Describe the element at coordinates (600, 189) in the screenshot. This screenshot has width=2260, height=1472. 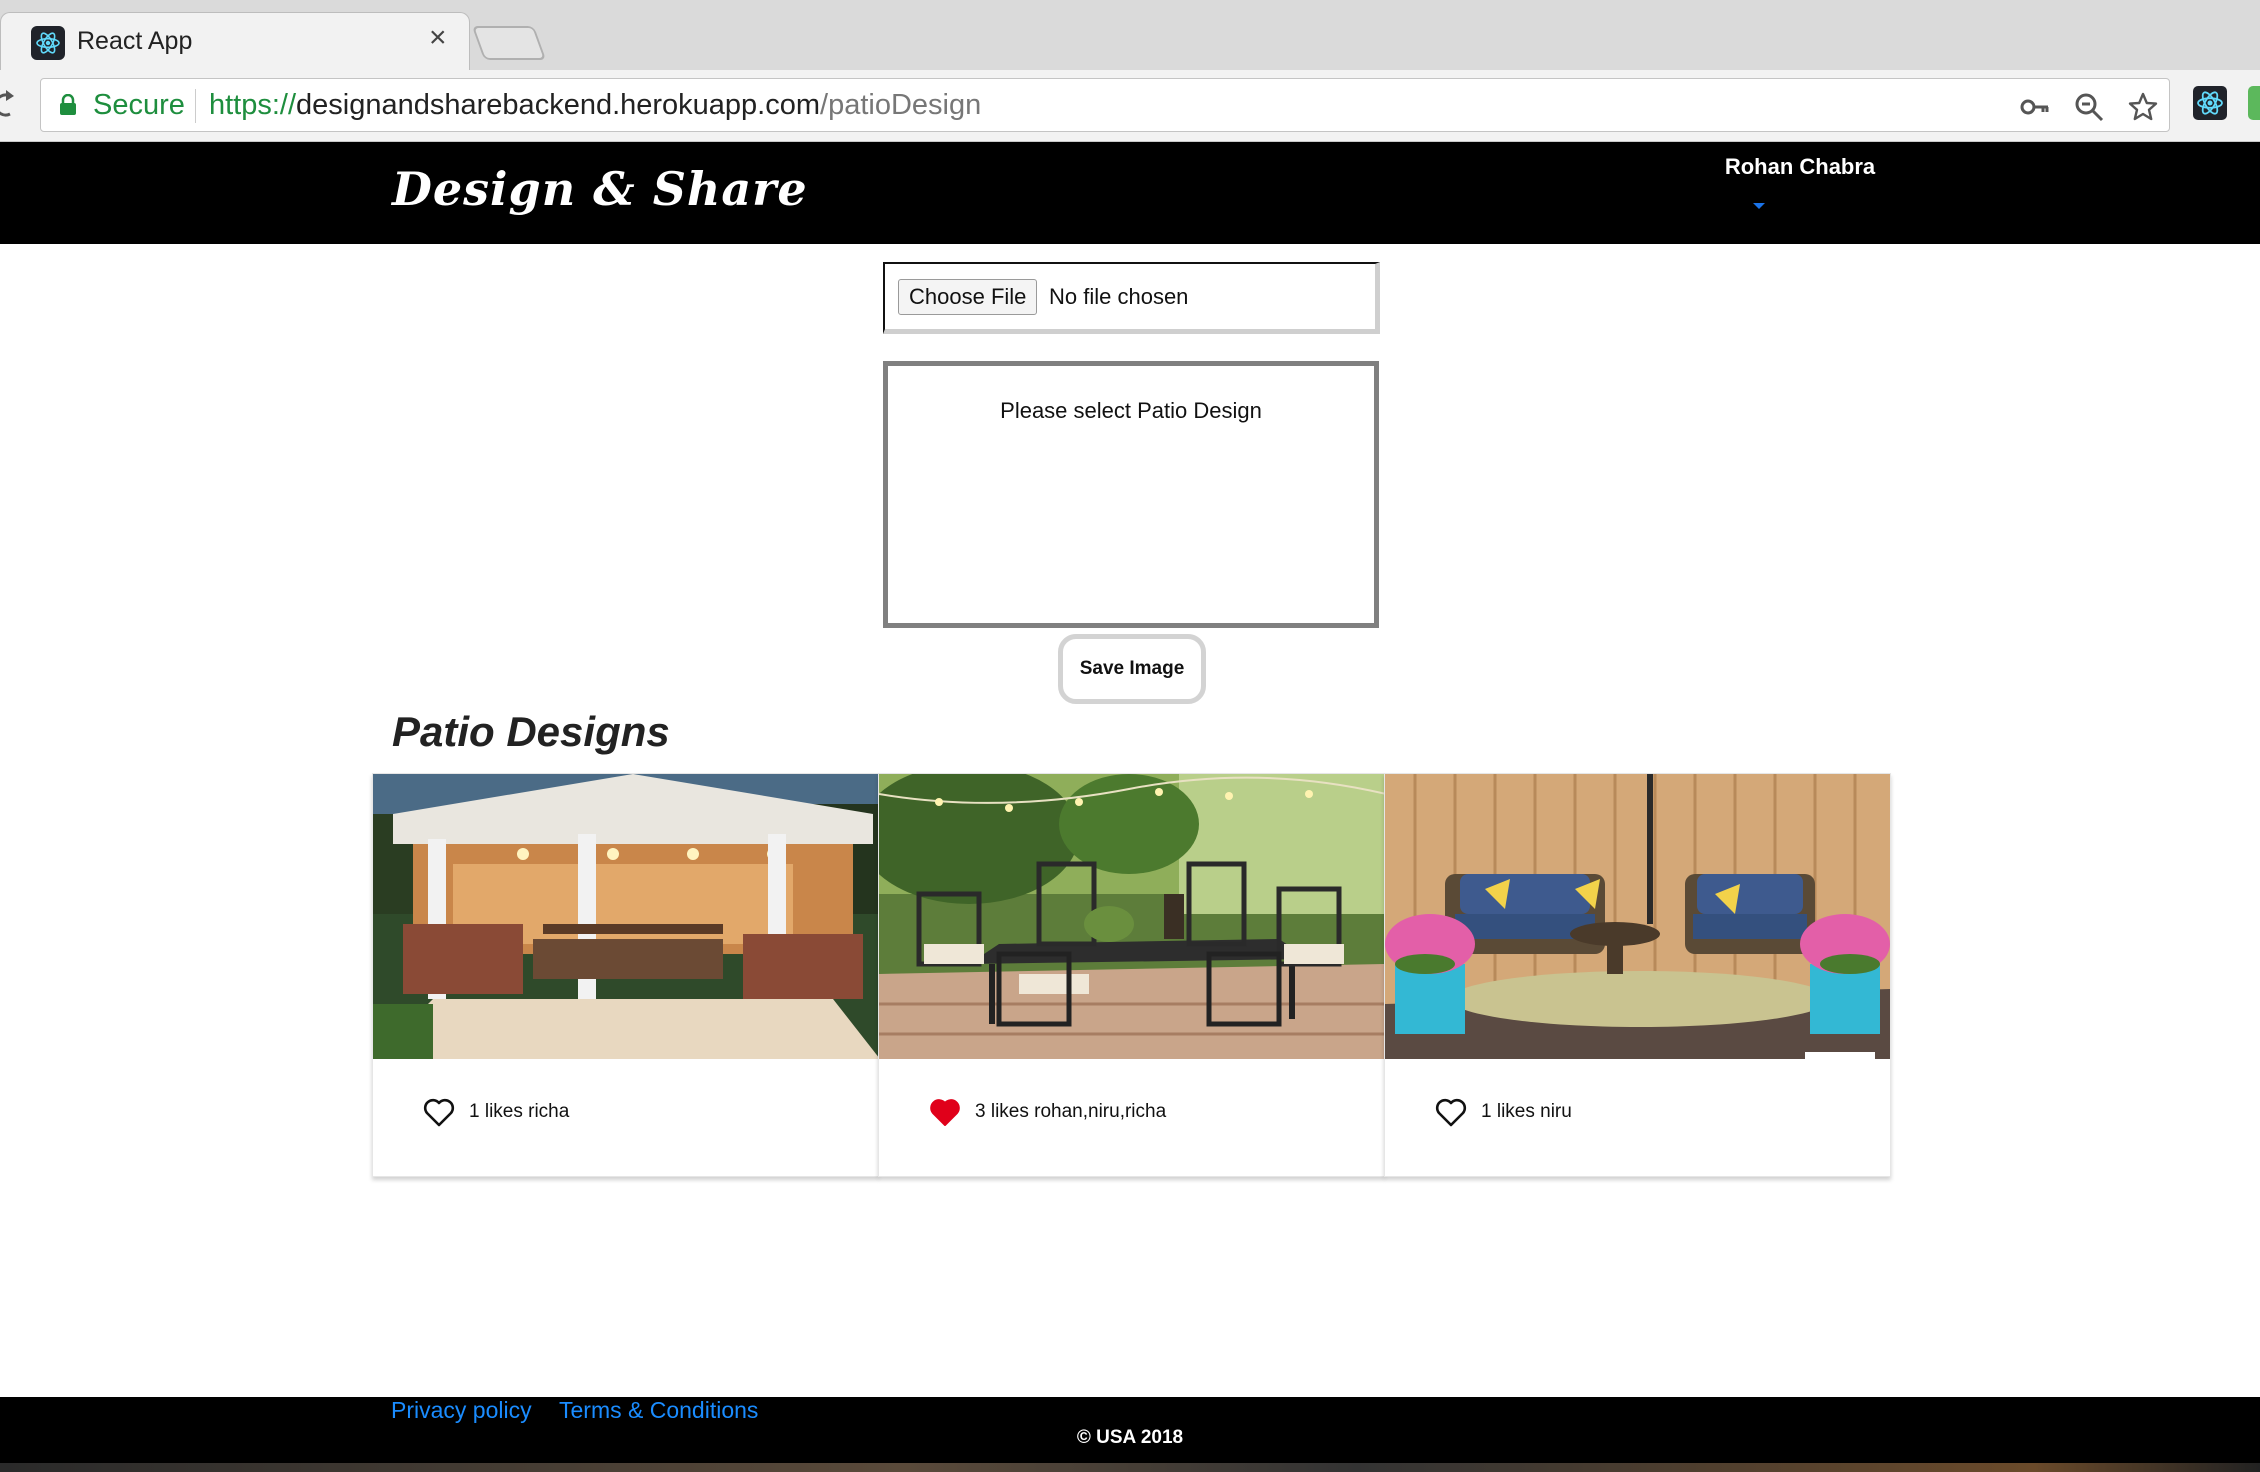
I see `brand-logo: Design & Share` at that location.